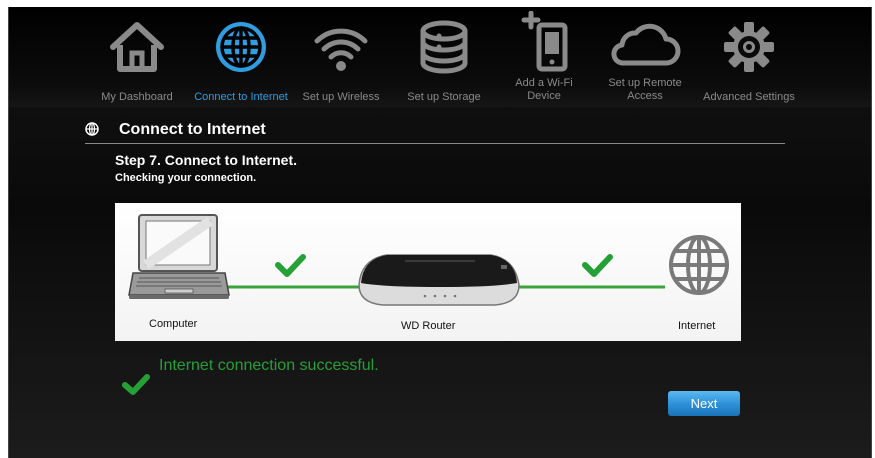 The image size is (875, 458). I want to click on step-subtitle: Checking your connection., so click(186, 178).